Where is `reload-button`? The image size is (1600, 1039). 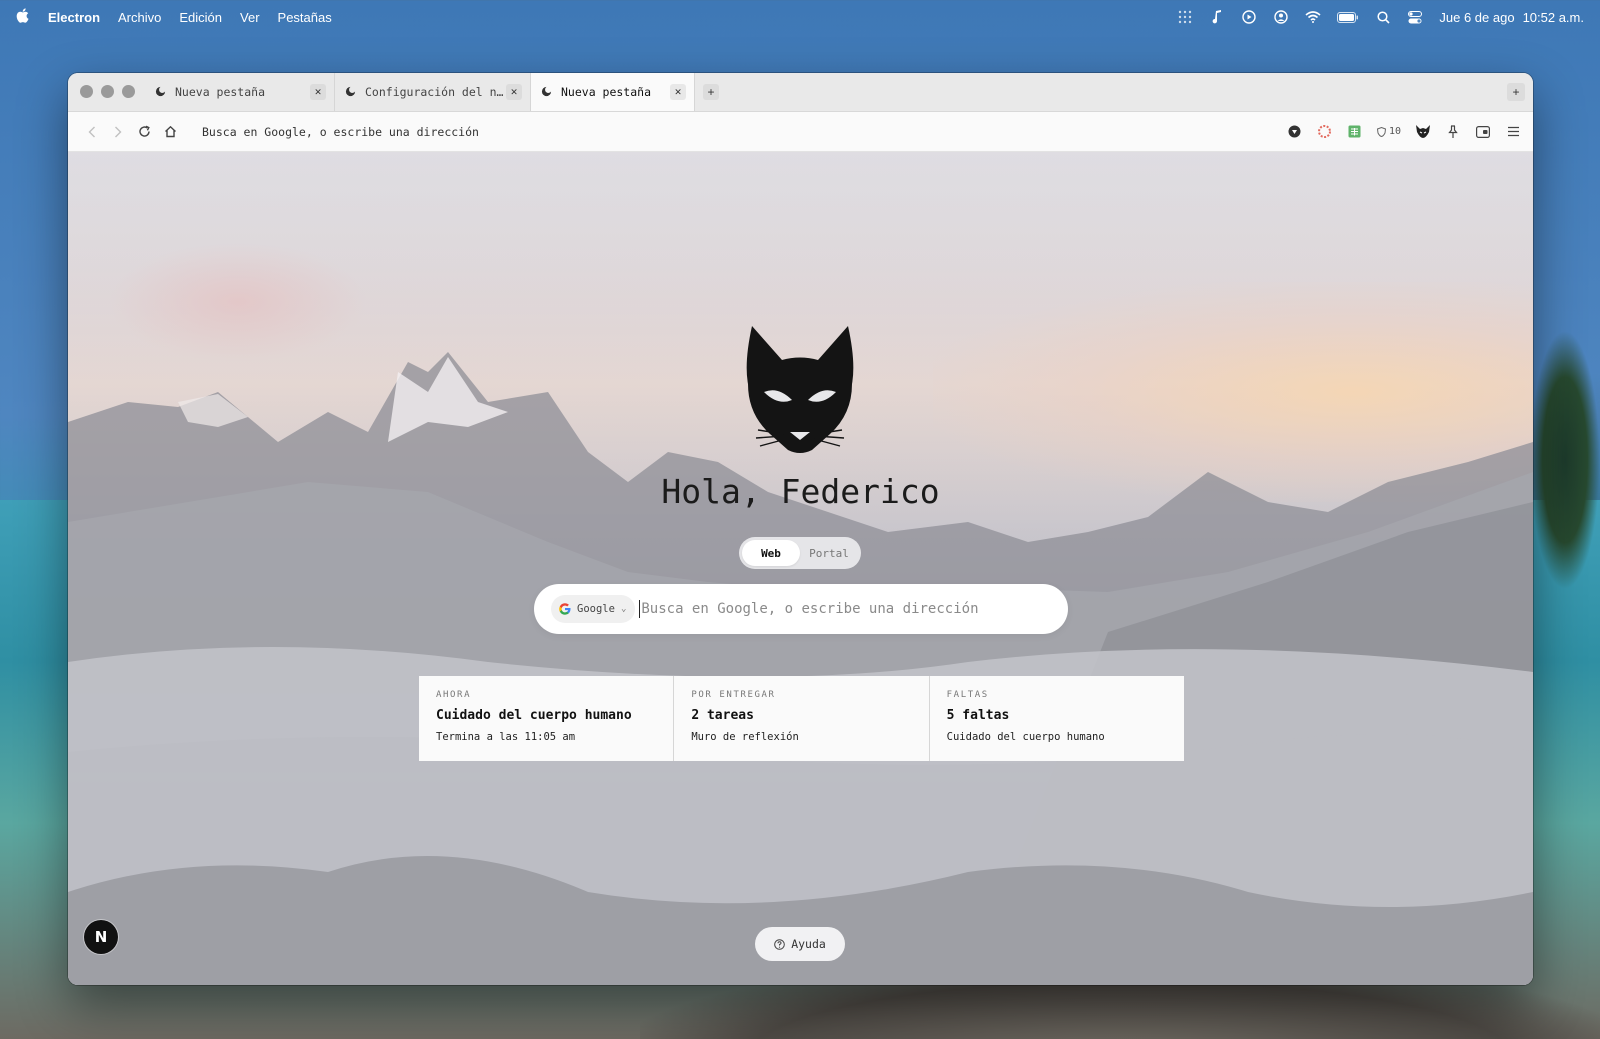
reload-button is located at coordinates (144, 132).